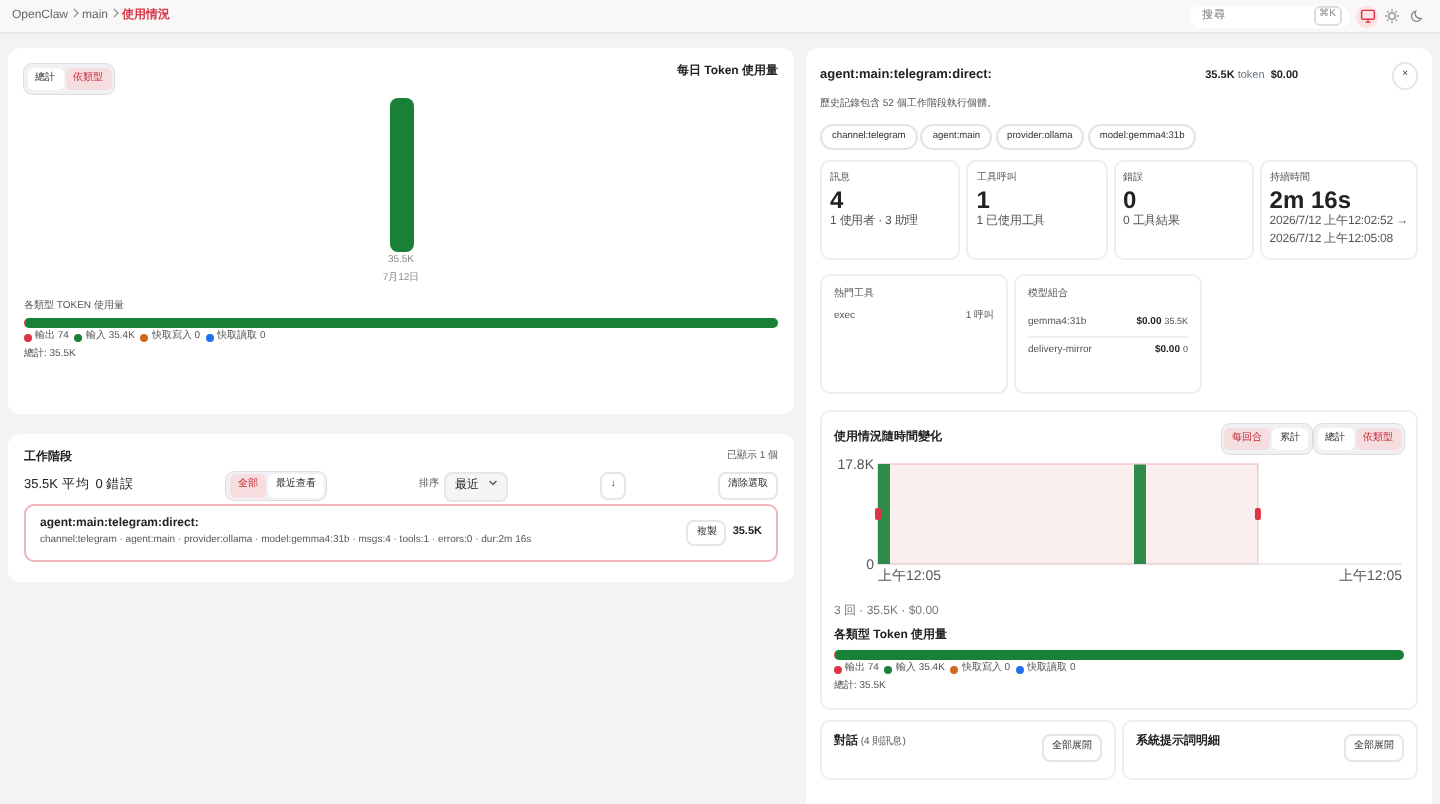 The height and width of the screenshot is (804, 1440). What do you see at coordinates (838, 200) in the screenshot?
I see `stat-value: 4` at bounding box center [838, 200].